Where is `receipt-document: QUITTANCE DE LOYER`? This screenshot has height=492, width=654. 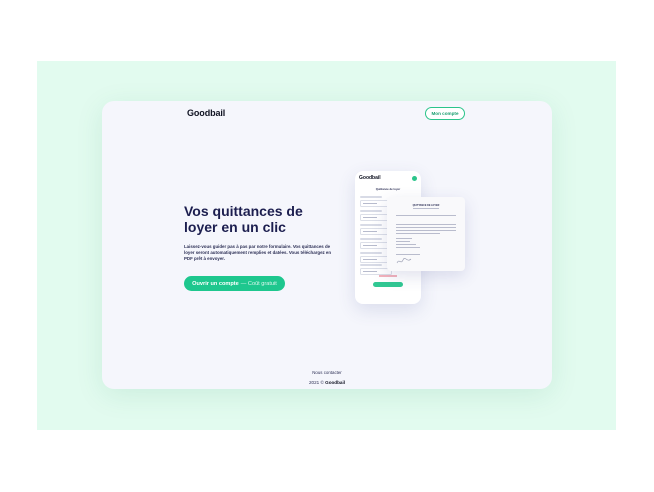 receipt-document: QUITTANCE DE LOYER is located at coordinates (426, 234).